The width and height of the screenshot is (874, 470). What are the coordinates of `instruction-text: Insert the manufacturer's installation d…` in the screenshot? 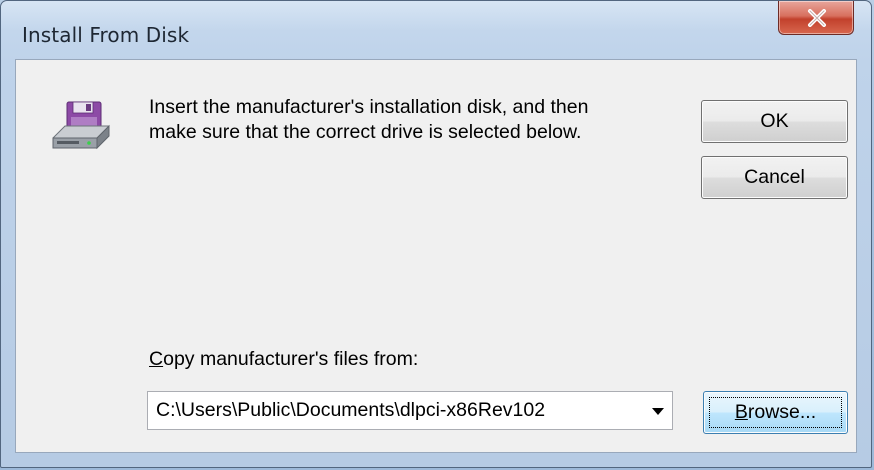 It's located at (409, 120).